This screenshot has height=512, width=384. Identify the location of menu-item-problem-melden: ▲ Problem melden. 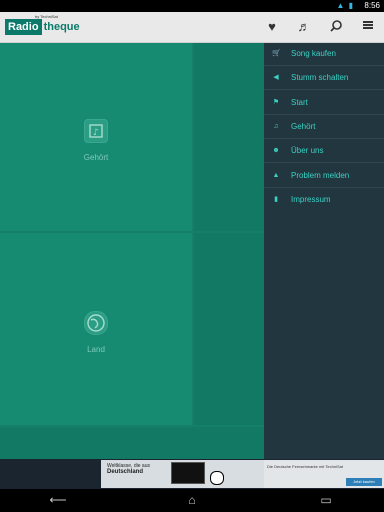
(324, 177).